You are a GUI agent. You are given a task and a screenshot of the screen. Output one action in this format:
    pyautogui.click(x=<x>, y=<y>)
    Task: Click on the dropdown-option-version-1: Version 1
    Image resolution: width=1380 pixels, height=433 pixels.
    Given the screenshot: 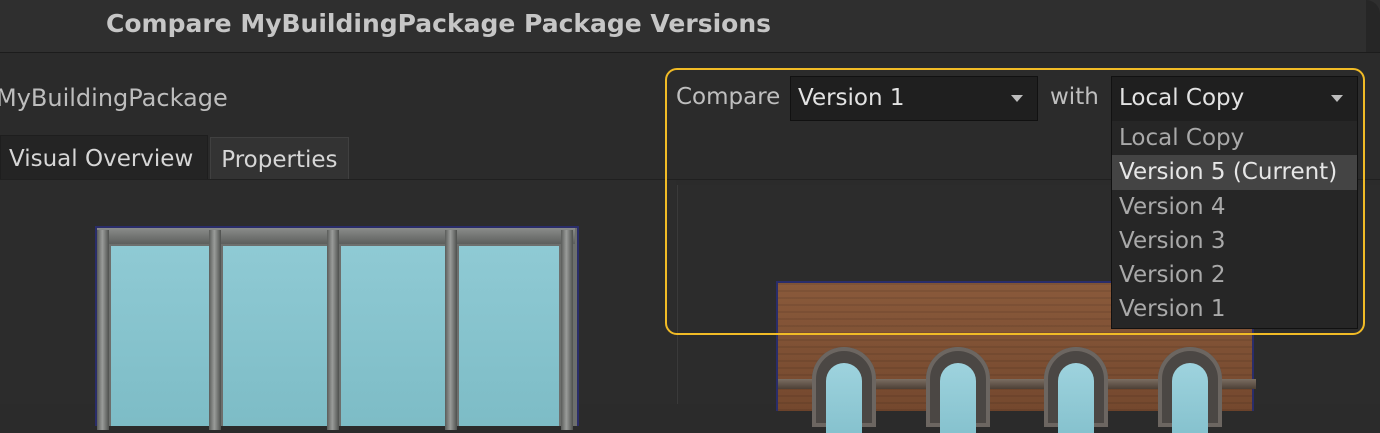 What is the action you would take?
    pyautogui.click(x=1234, y=309)
    